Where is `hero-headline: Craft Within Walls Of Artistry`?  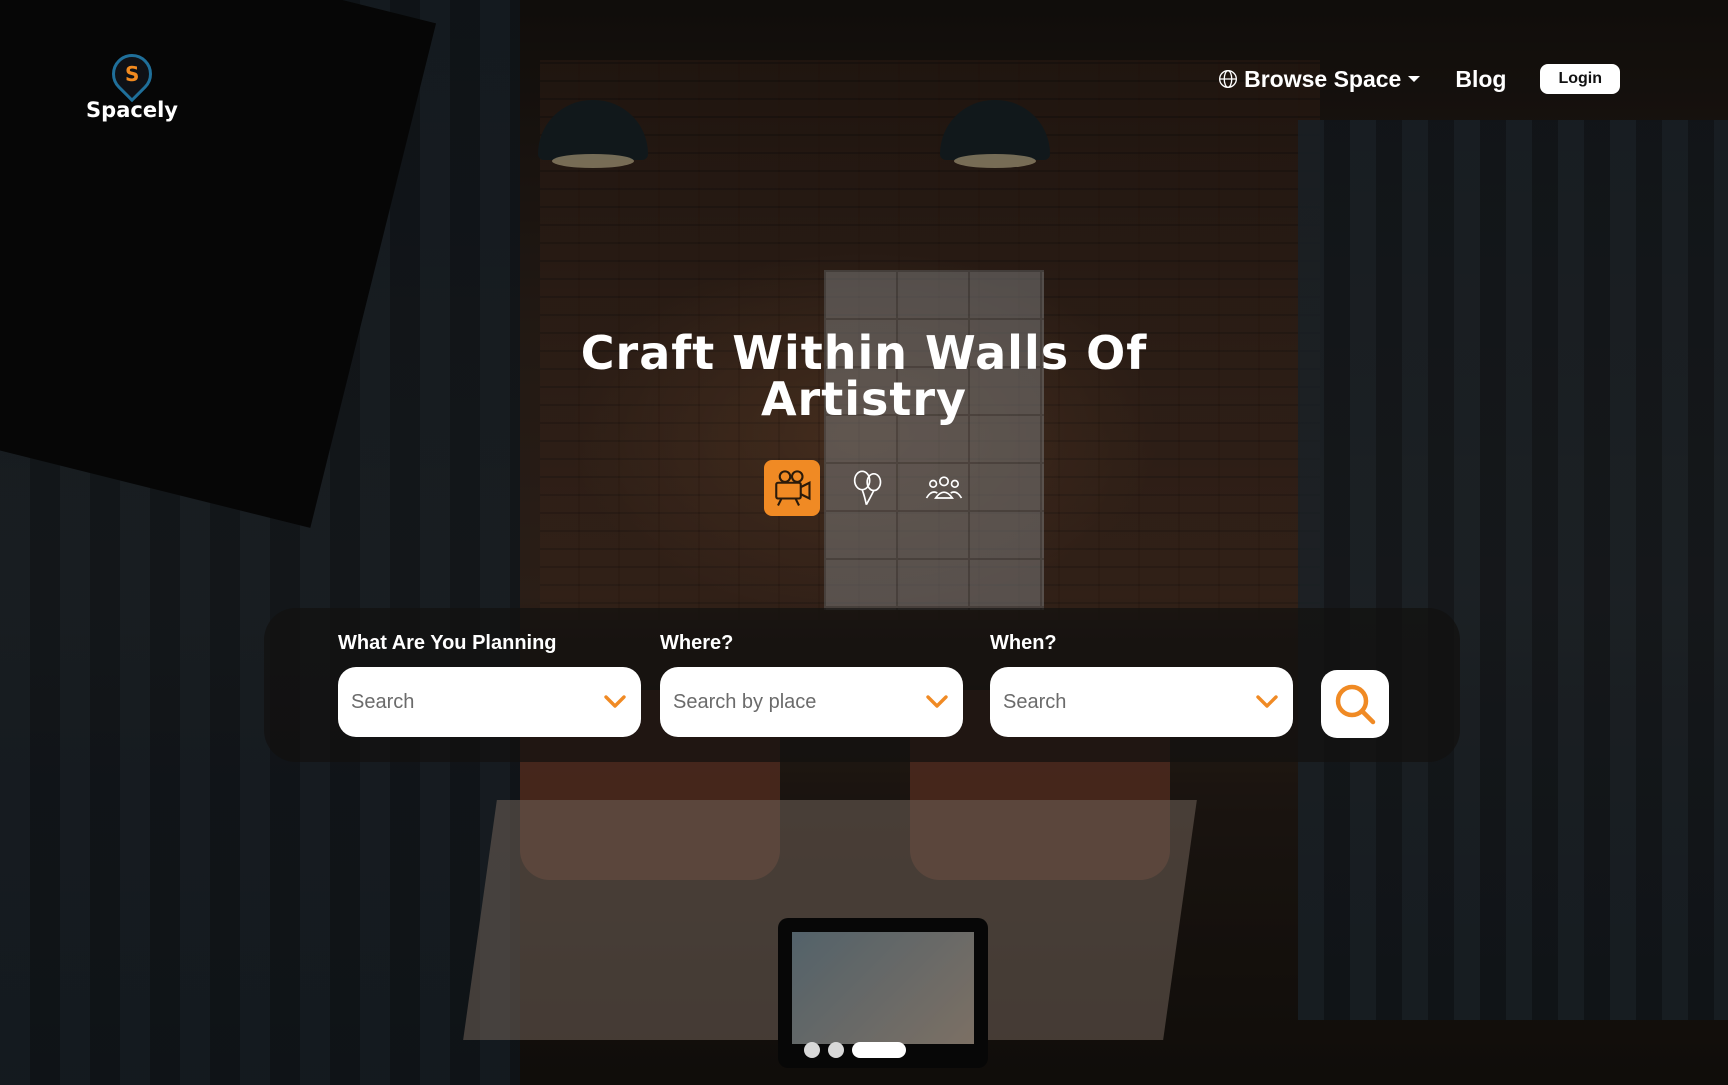 hero-headline: Craft Within Walls Of Artistry is located at coordinates (864, 376).